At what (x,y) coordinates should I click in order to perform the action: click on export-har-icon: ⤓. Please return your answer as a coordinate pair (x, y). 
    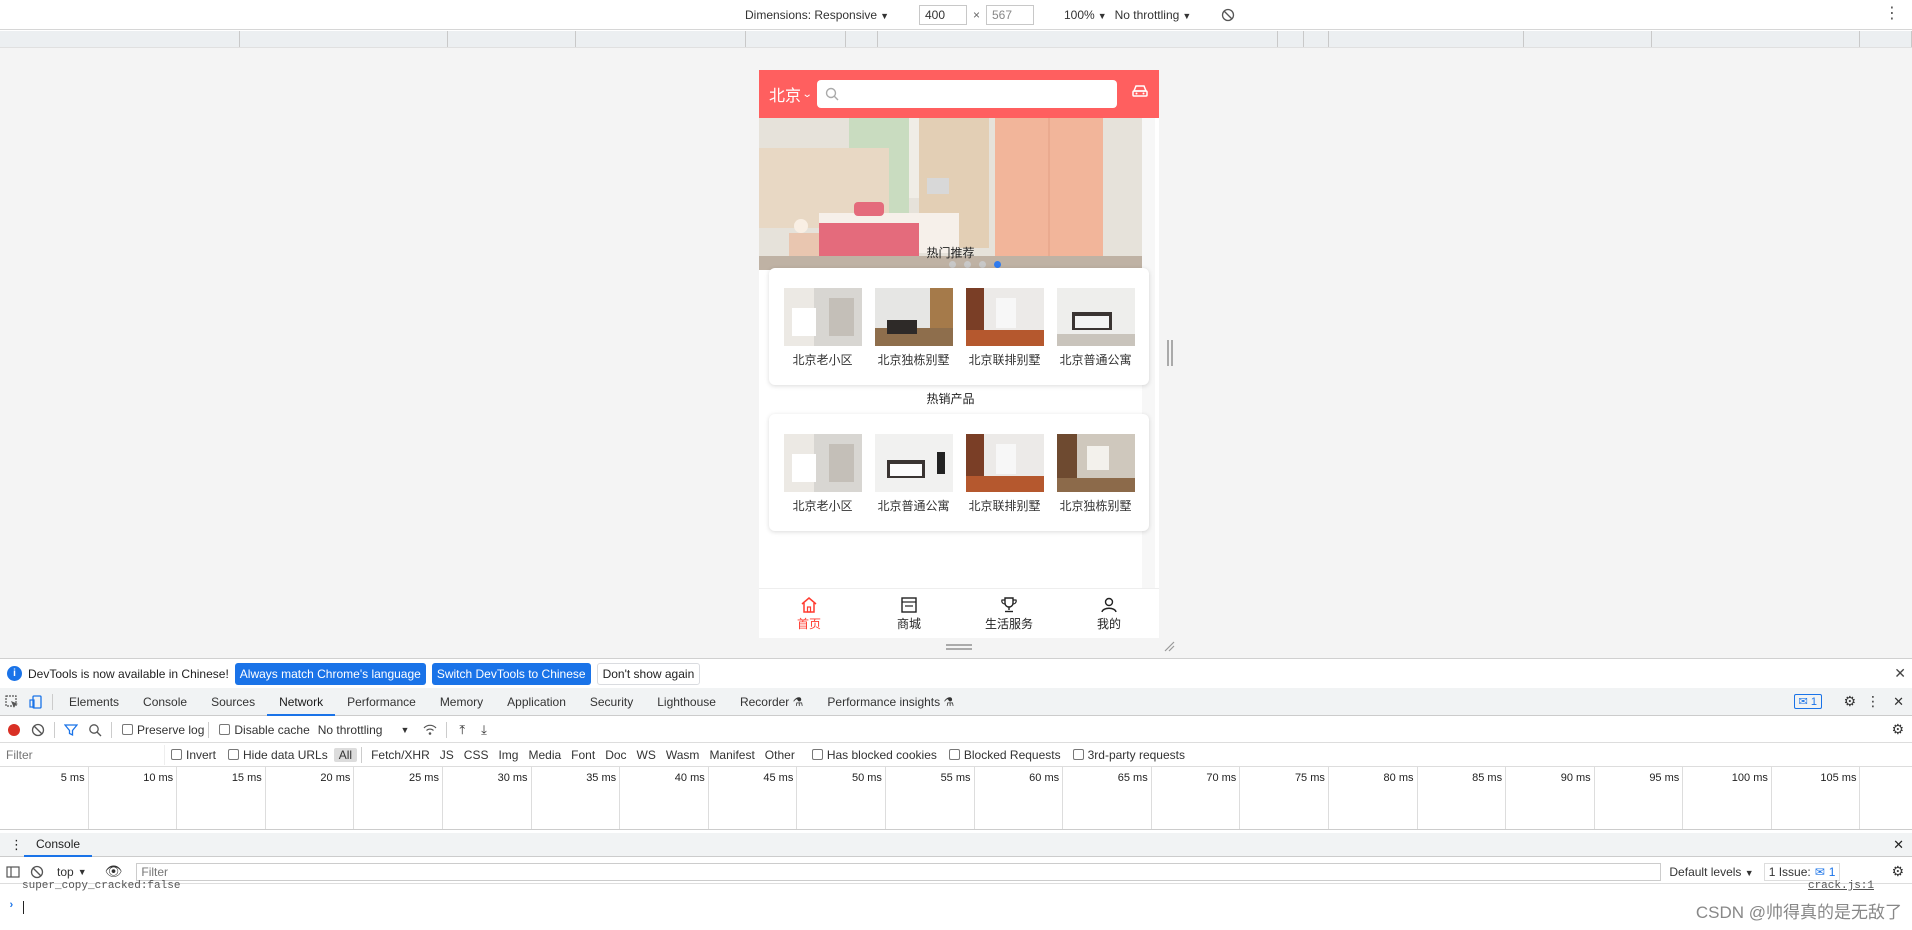
    Looking at the image, I should click on (484, 730).